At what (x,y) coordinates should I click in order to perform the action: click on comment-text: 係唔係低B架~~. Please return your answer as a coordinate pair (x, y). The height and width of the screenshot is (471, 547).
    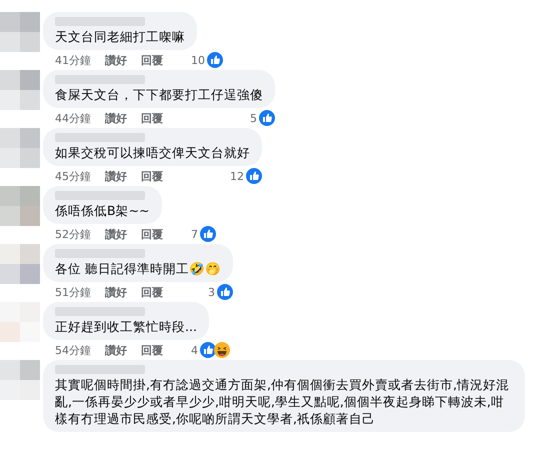
    Looking at the image, I should click on (102, 210).